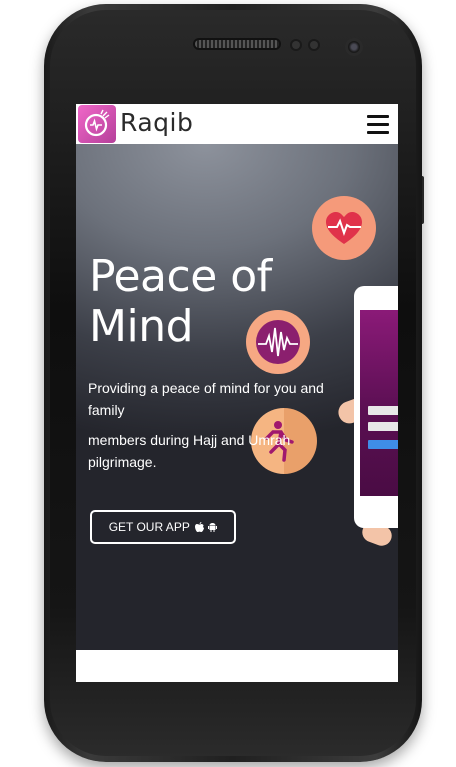  Describe the element at coordinates (141, 326) in the screenshot. I see `hero-title-line: Mind` at that location.